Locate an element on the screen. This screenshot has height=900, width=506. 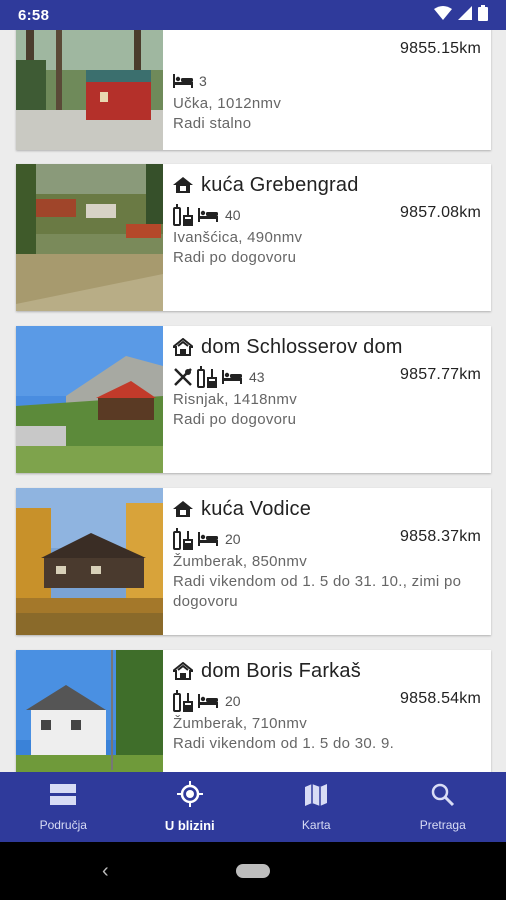
distance: 9857.77km is located at coordinates (440, 374).